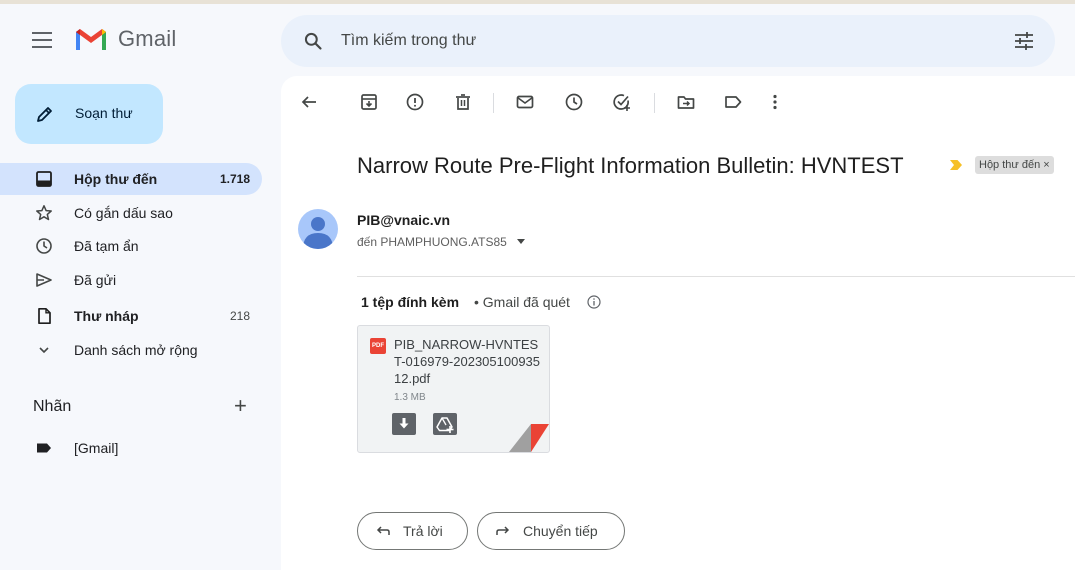  What do you see at coordinates (309, 102) in the screenshot?
I see `back-arrow-icon` at bounding box center [309, 102].